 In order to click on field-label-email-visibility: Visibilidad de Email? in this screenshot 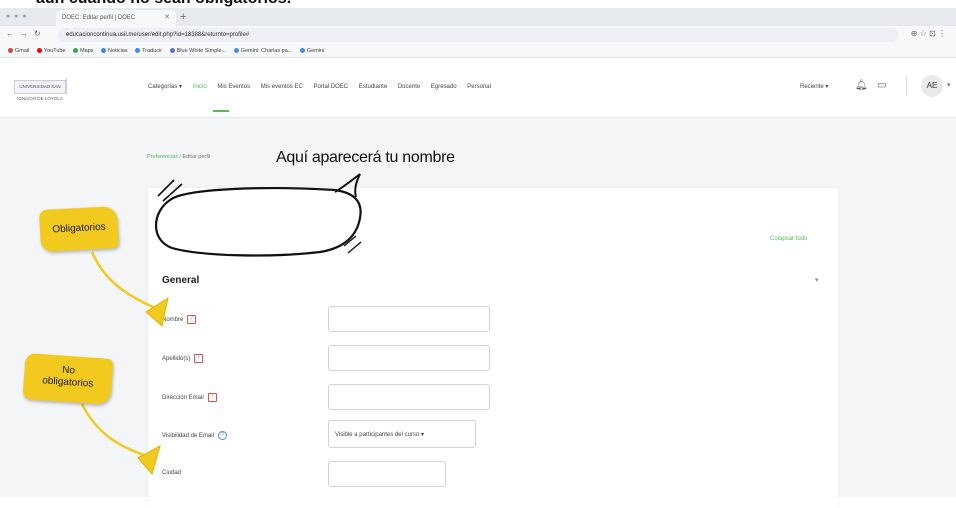, I will do `click(194, 435)`.